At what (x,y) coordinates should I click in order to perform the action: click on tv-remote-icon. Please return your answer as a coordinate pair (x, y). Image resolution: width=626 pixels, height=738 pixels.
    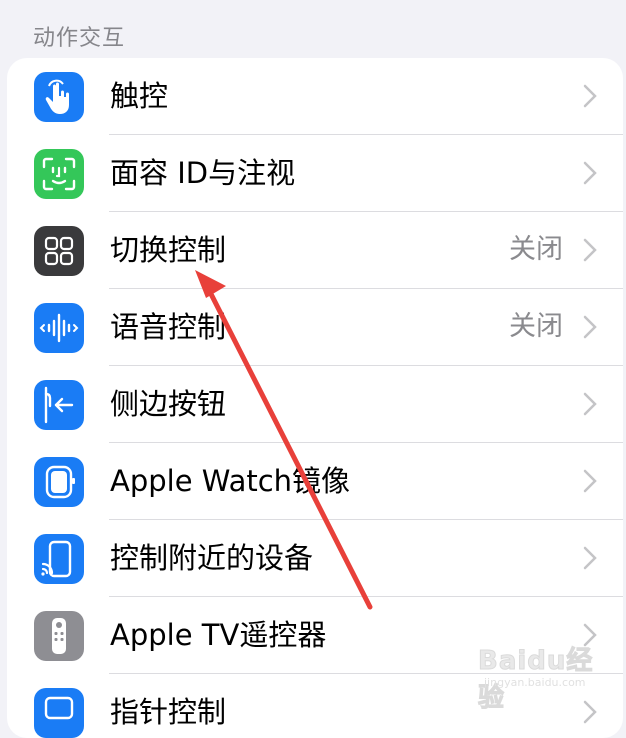
    Looking at the image, I should click on (59, 636).